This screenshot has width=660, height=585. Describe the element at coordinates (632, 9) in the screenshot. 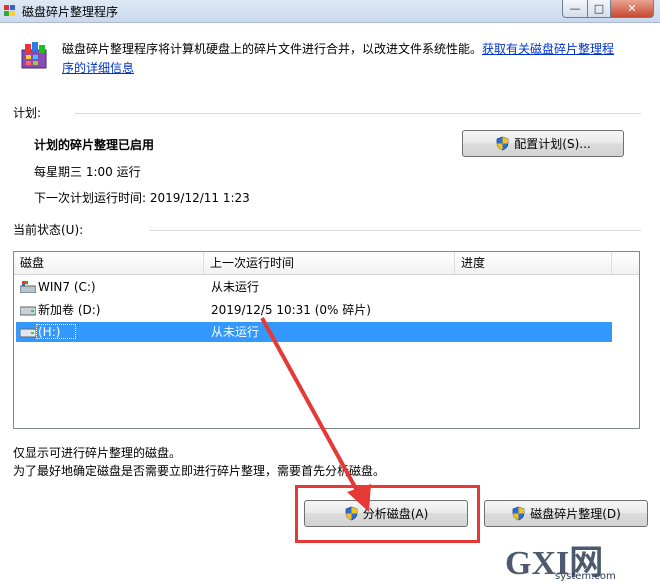

I see `close-button: ✕` at that location.